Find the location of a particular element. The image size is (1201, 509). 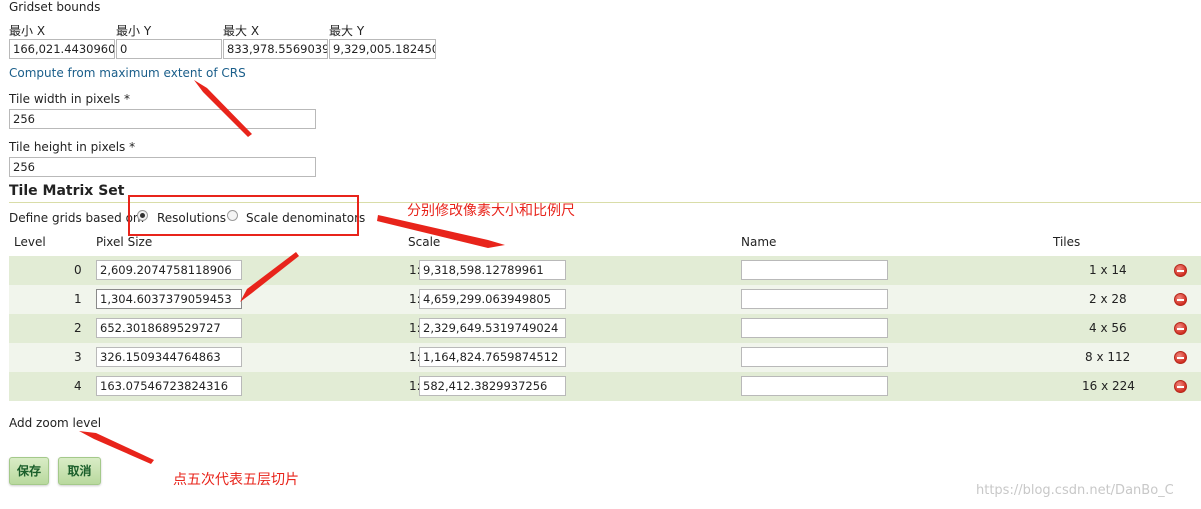

note-modify-annotation: 分别修改像素大小和比例尺 is located at coordinates (491, 211).